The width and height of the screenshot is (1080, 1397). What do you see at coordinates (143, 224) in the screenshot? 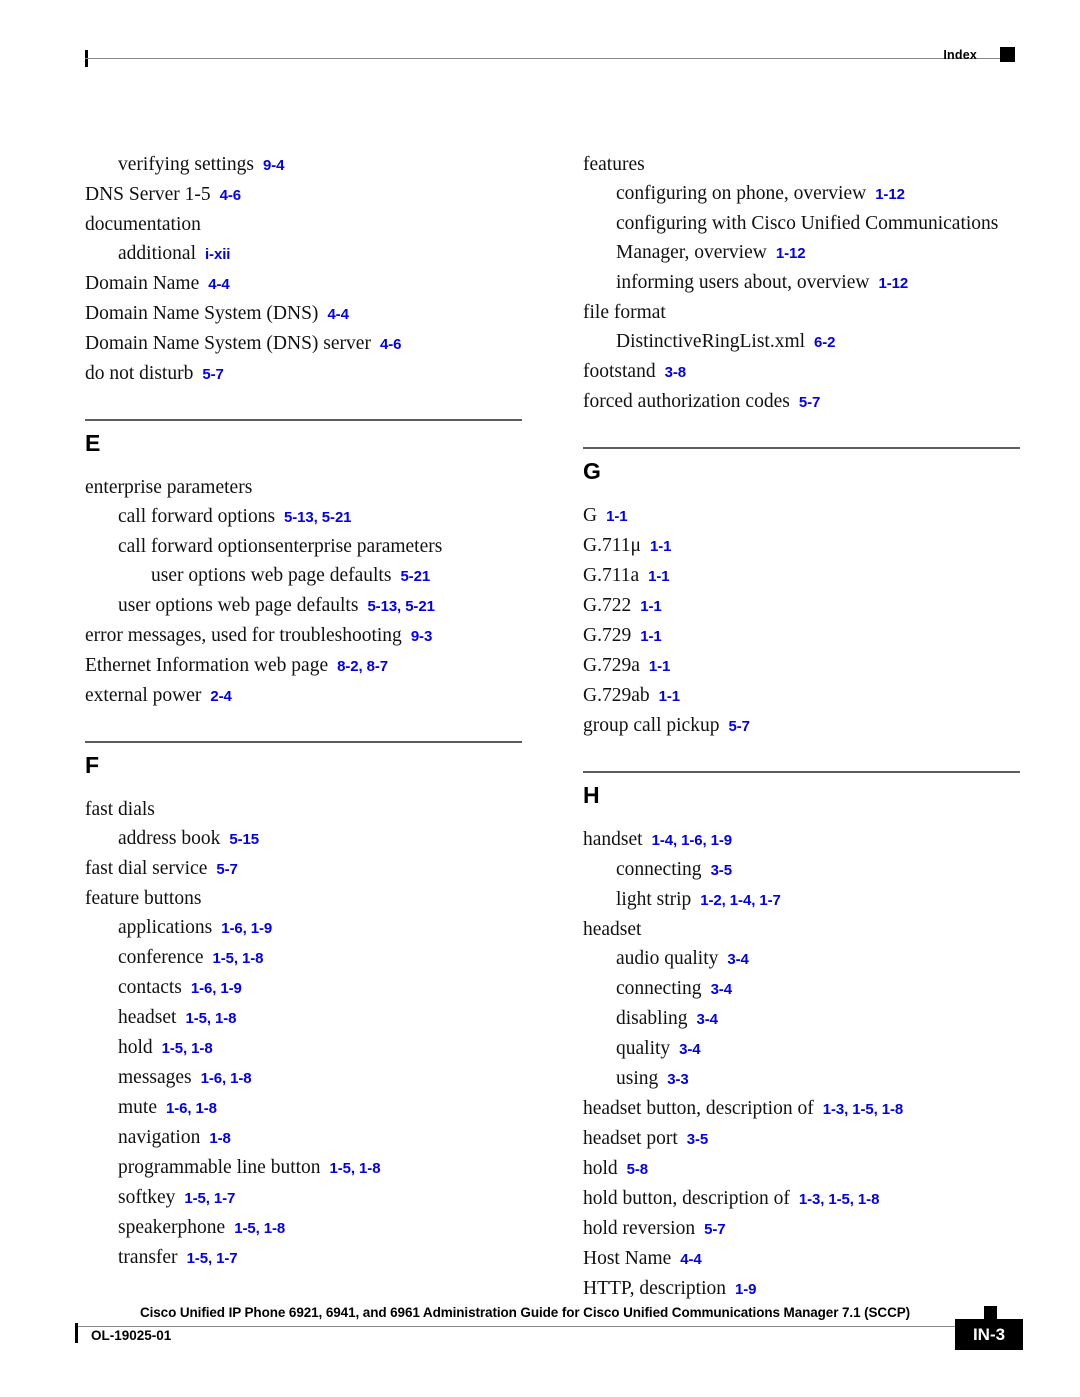
I see `index-entry-term: documentation` at bounding box center [143, 224].